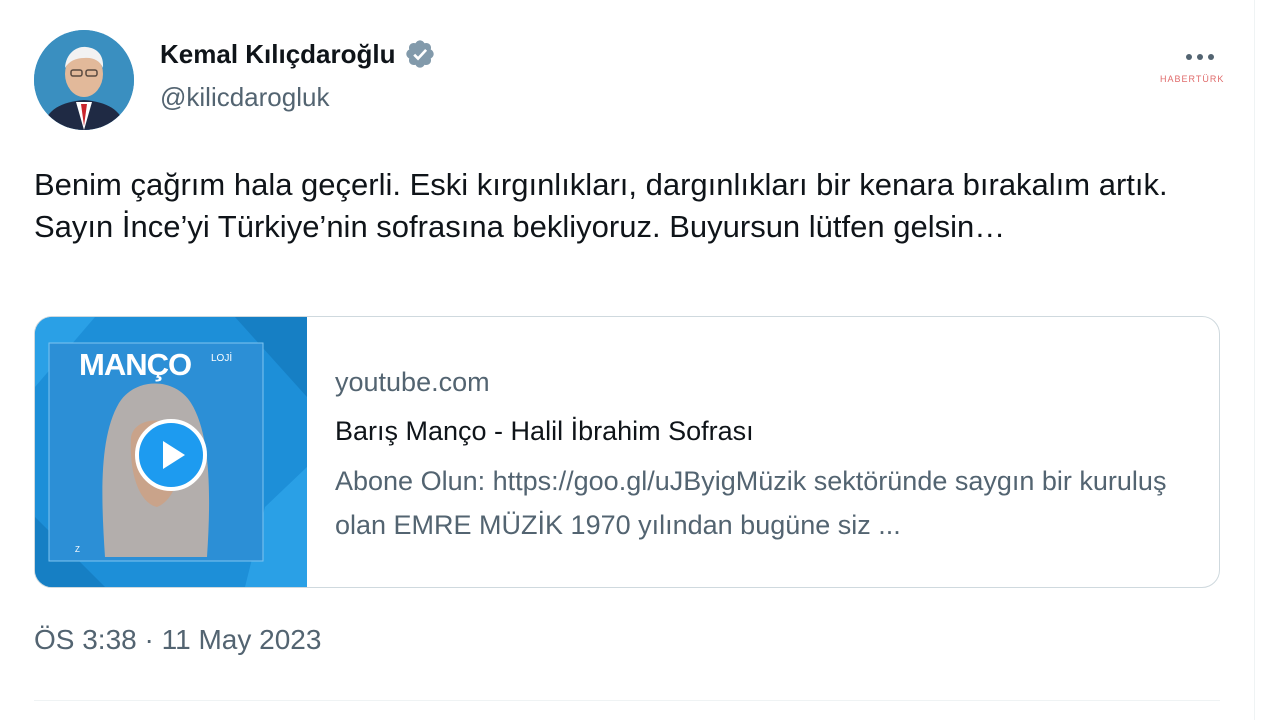  I want to click on author-avatar, so click(84, 80).